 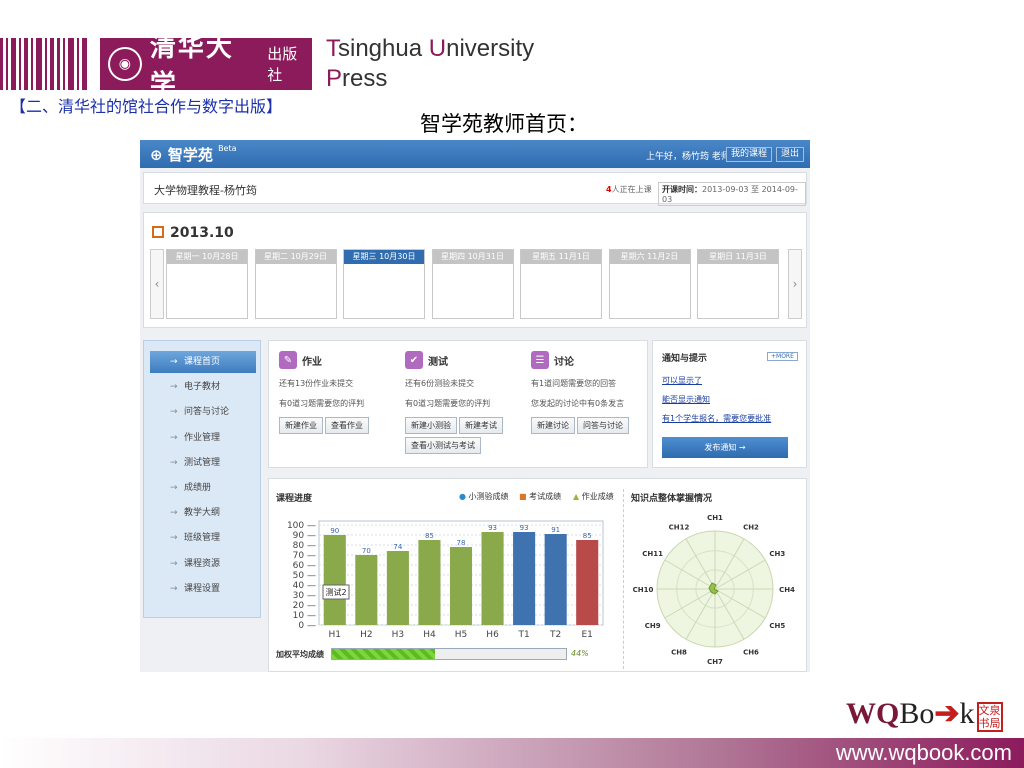 What do you see at coordinates (688, 157) in the screenshot?
I see `user-greeting: 上午好，杨竹筠 老师` at bounding box center [688, 157].